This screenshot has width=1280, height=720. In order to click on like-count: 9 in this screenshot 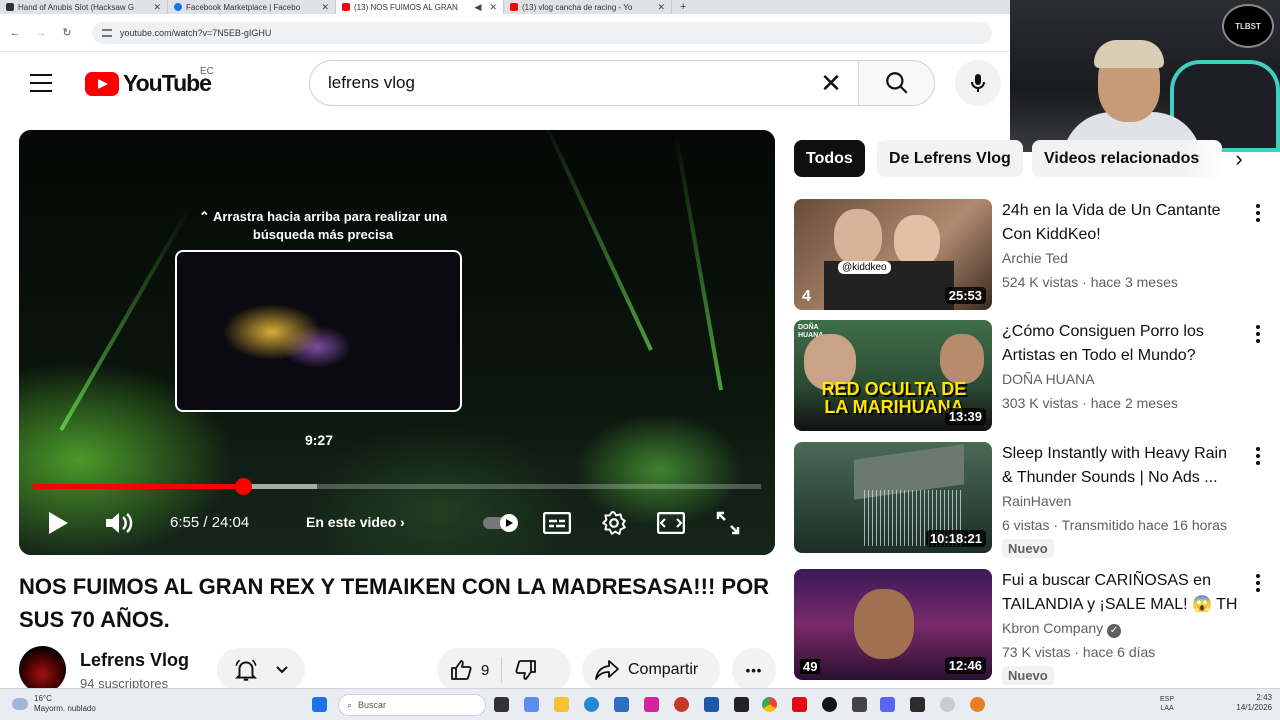, I will do `click(485, 670)`.